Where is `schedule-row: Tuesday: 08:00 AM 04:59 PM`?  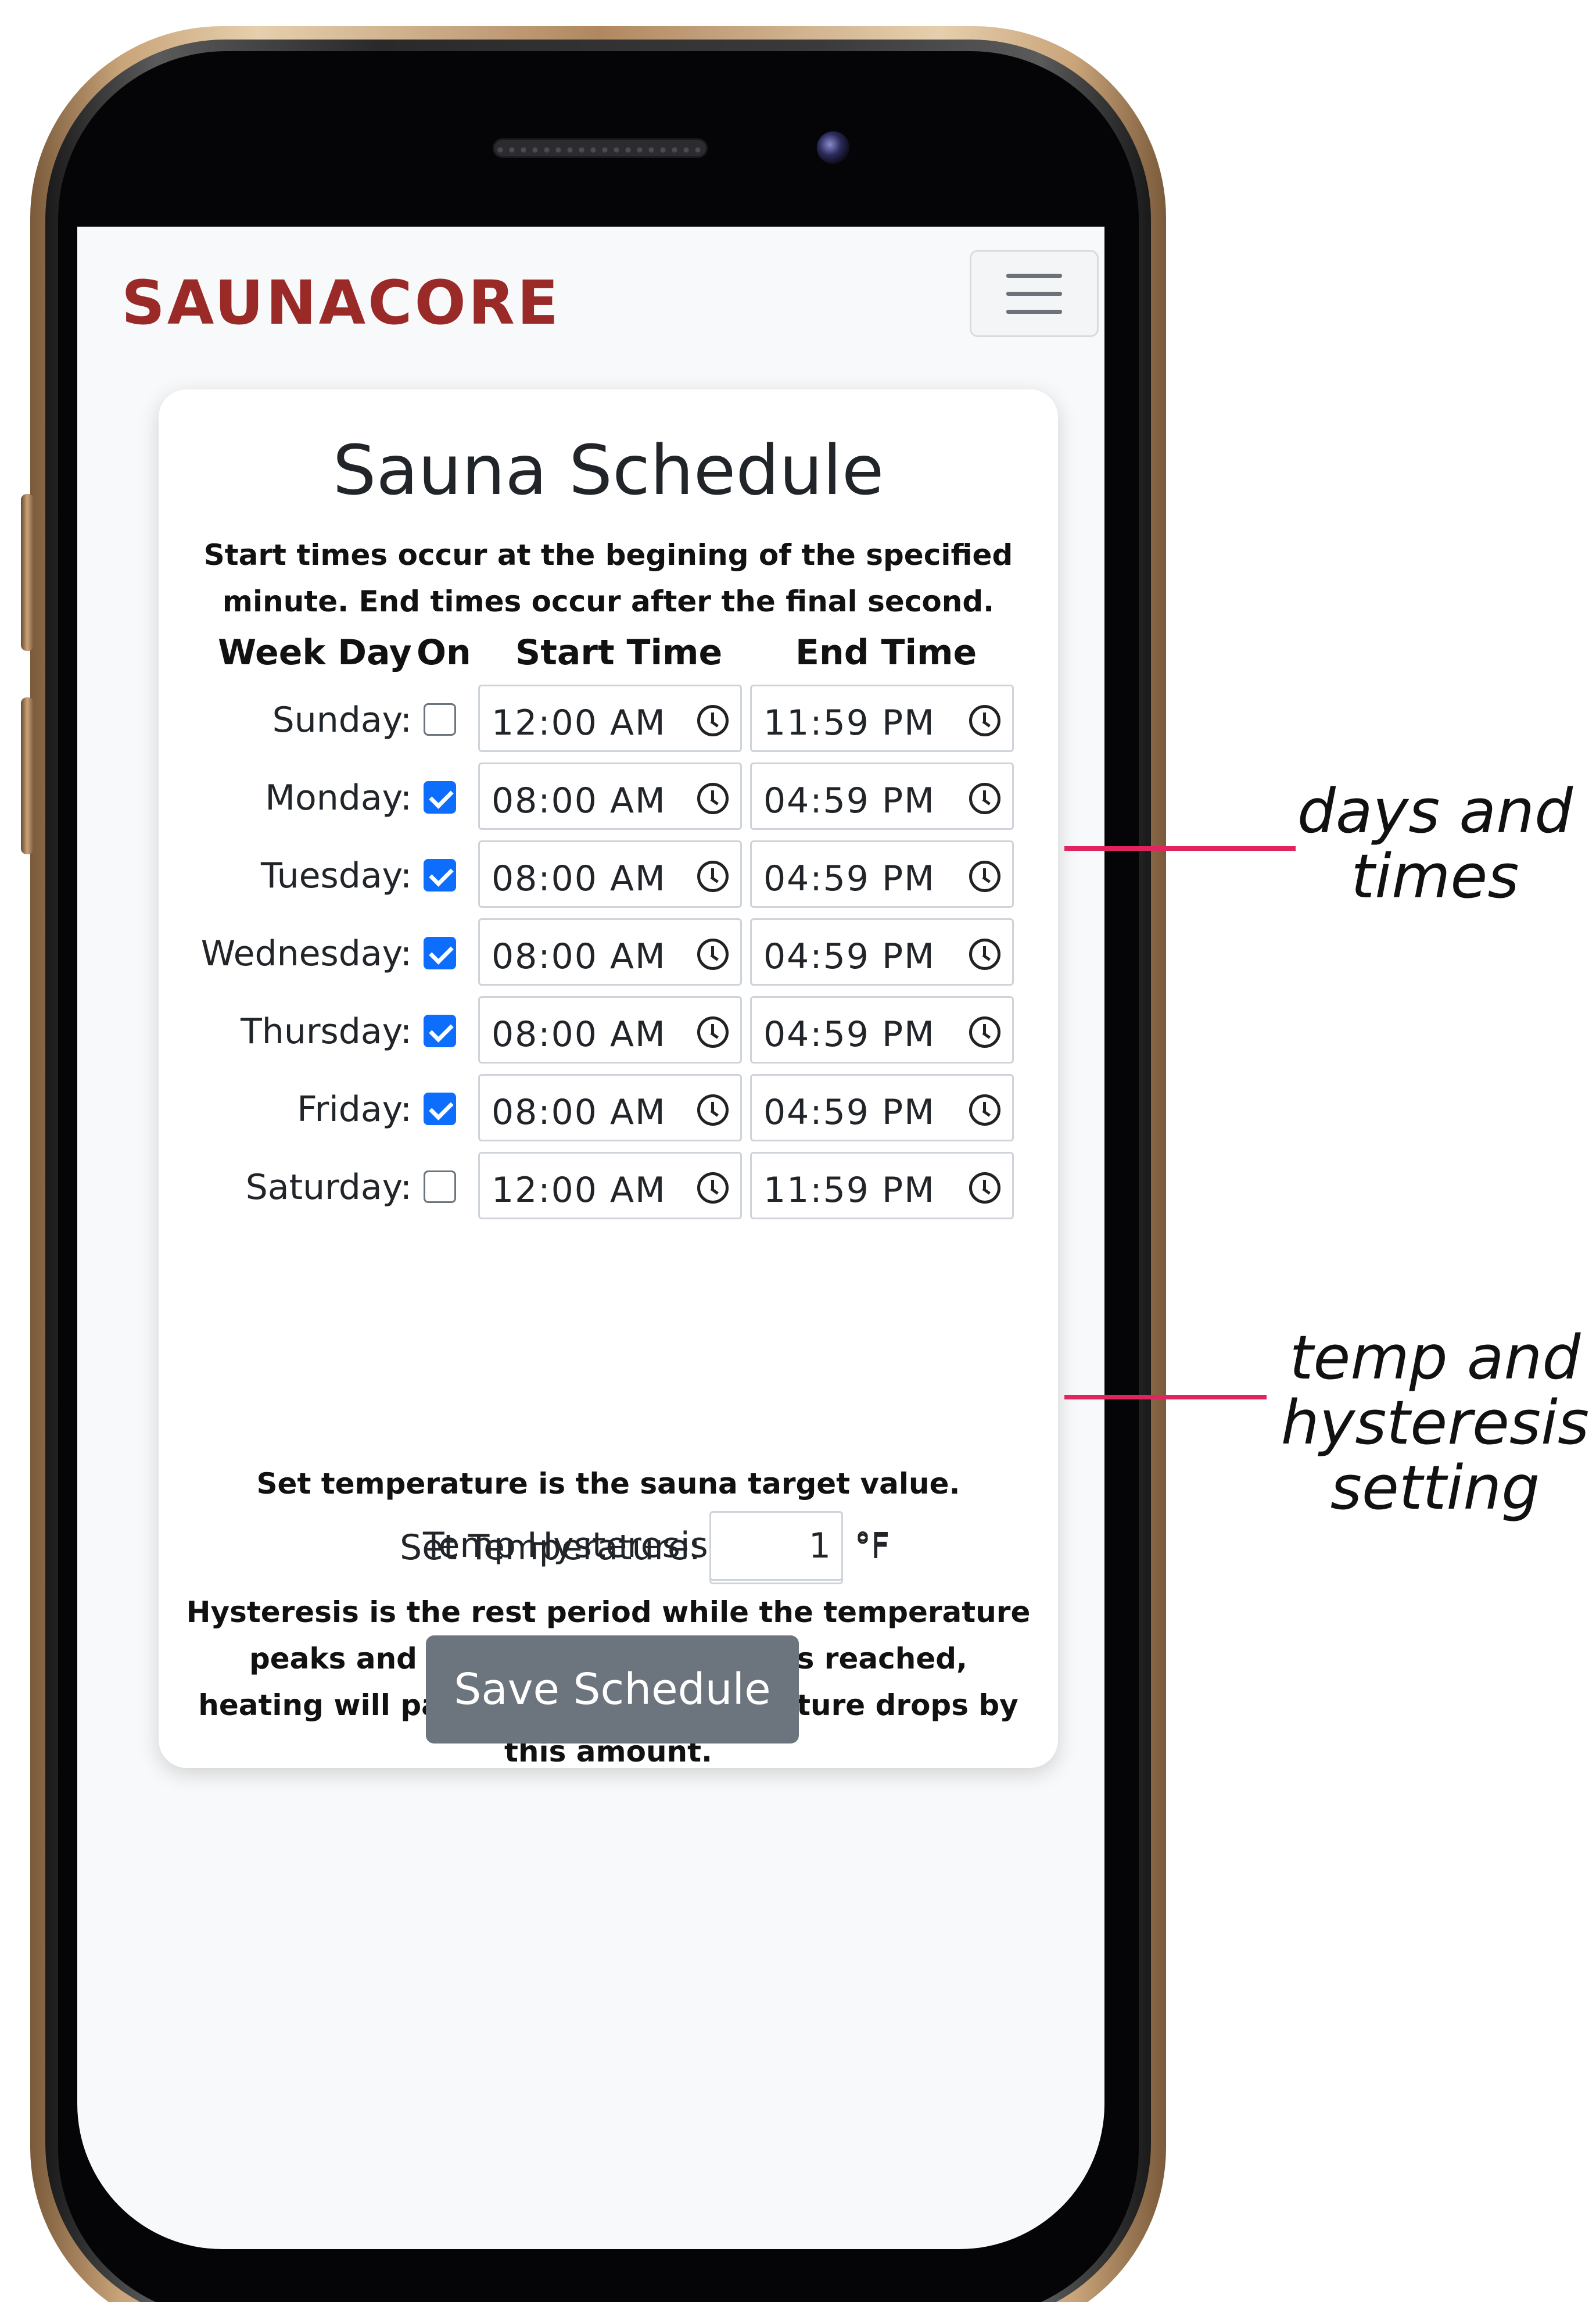 schedule-row: Tuesday: 08:00 AM 04:59 PM is located at coordinates (608, 875).